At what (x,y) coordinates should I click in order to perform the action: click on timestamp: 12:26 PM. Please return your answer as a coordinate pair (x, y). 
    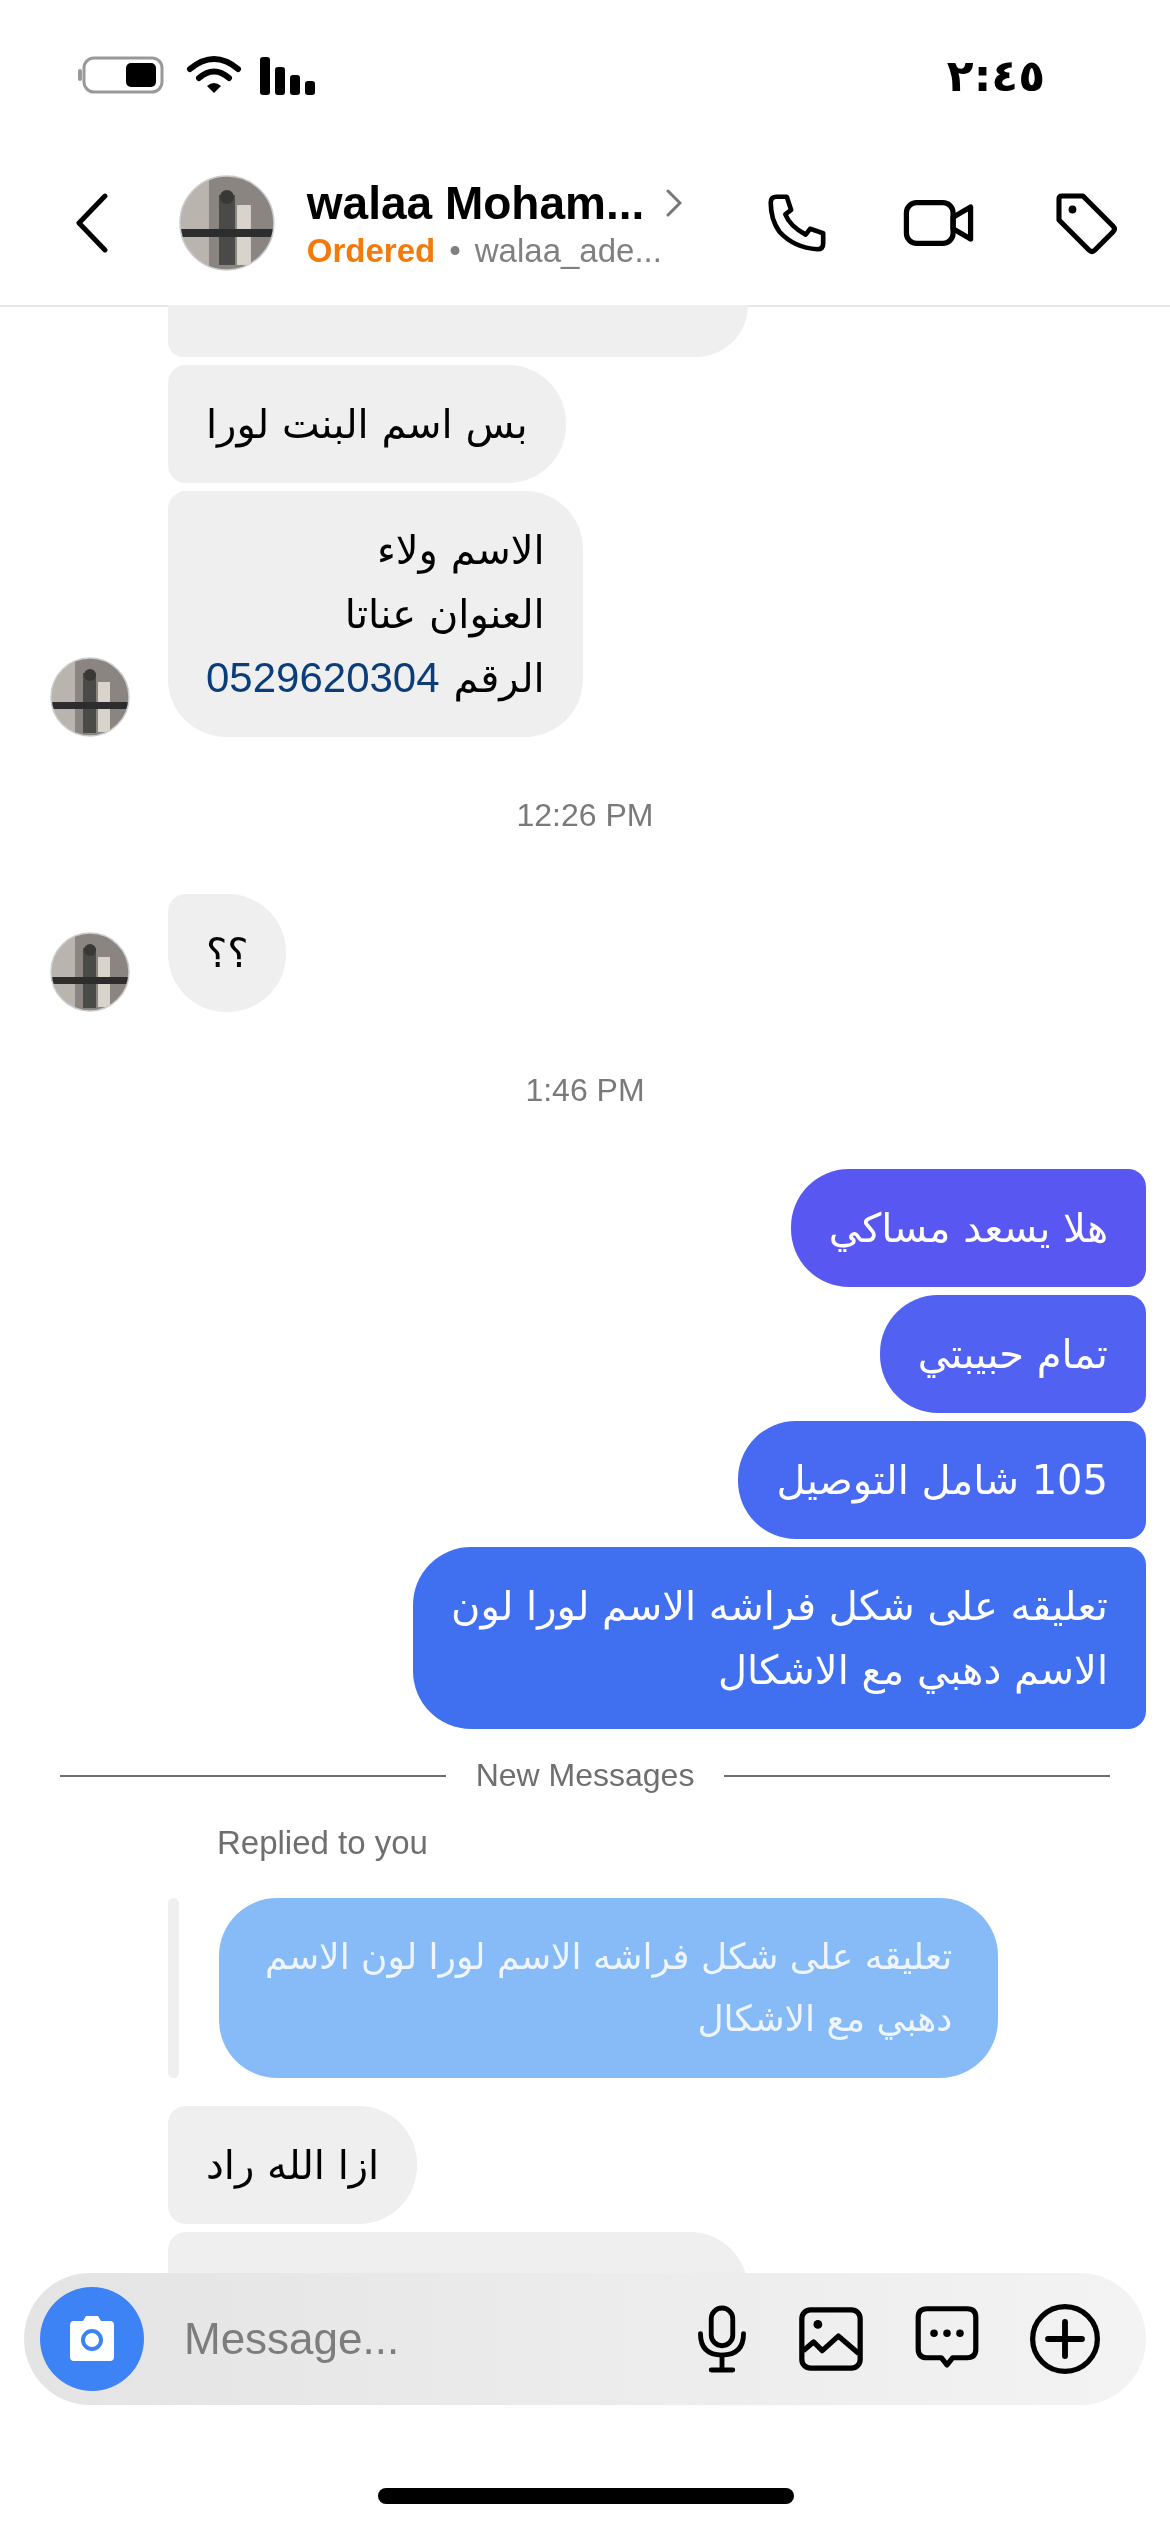
    Looking at the image, I should click on (585, 815).